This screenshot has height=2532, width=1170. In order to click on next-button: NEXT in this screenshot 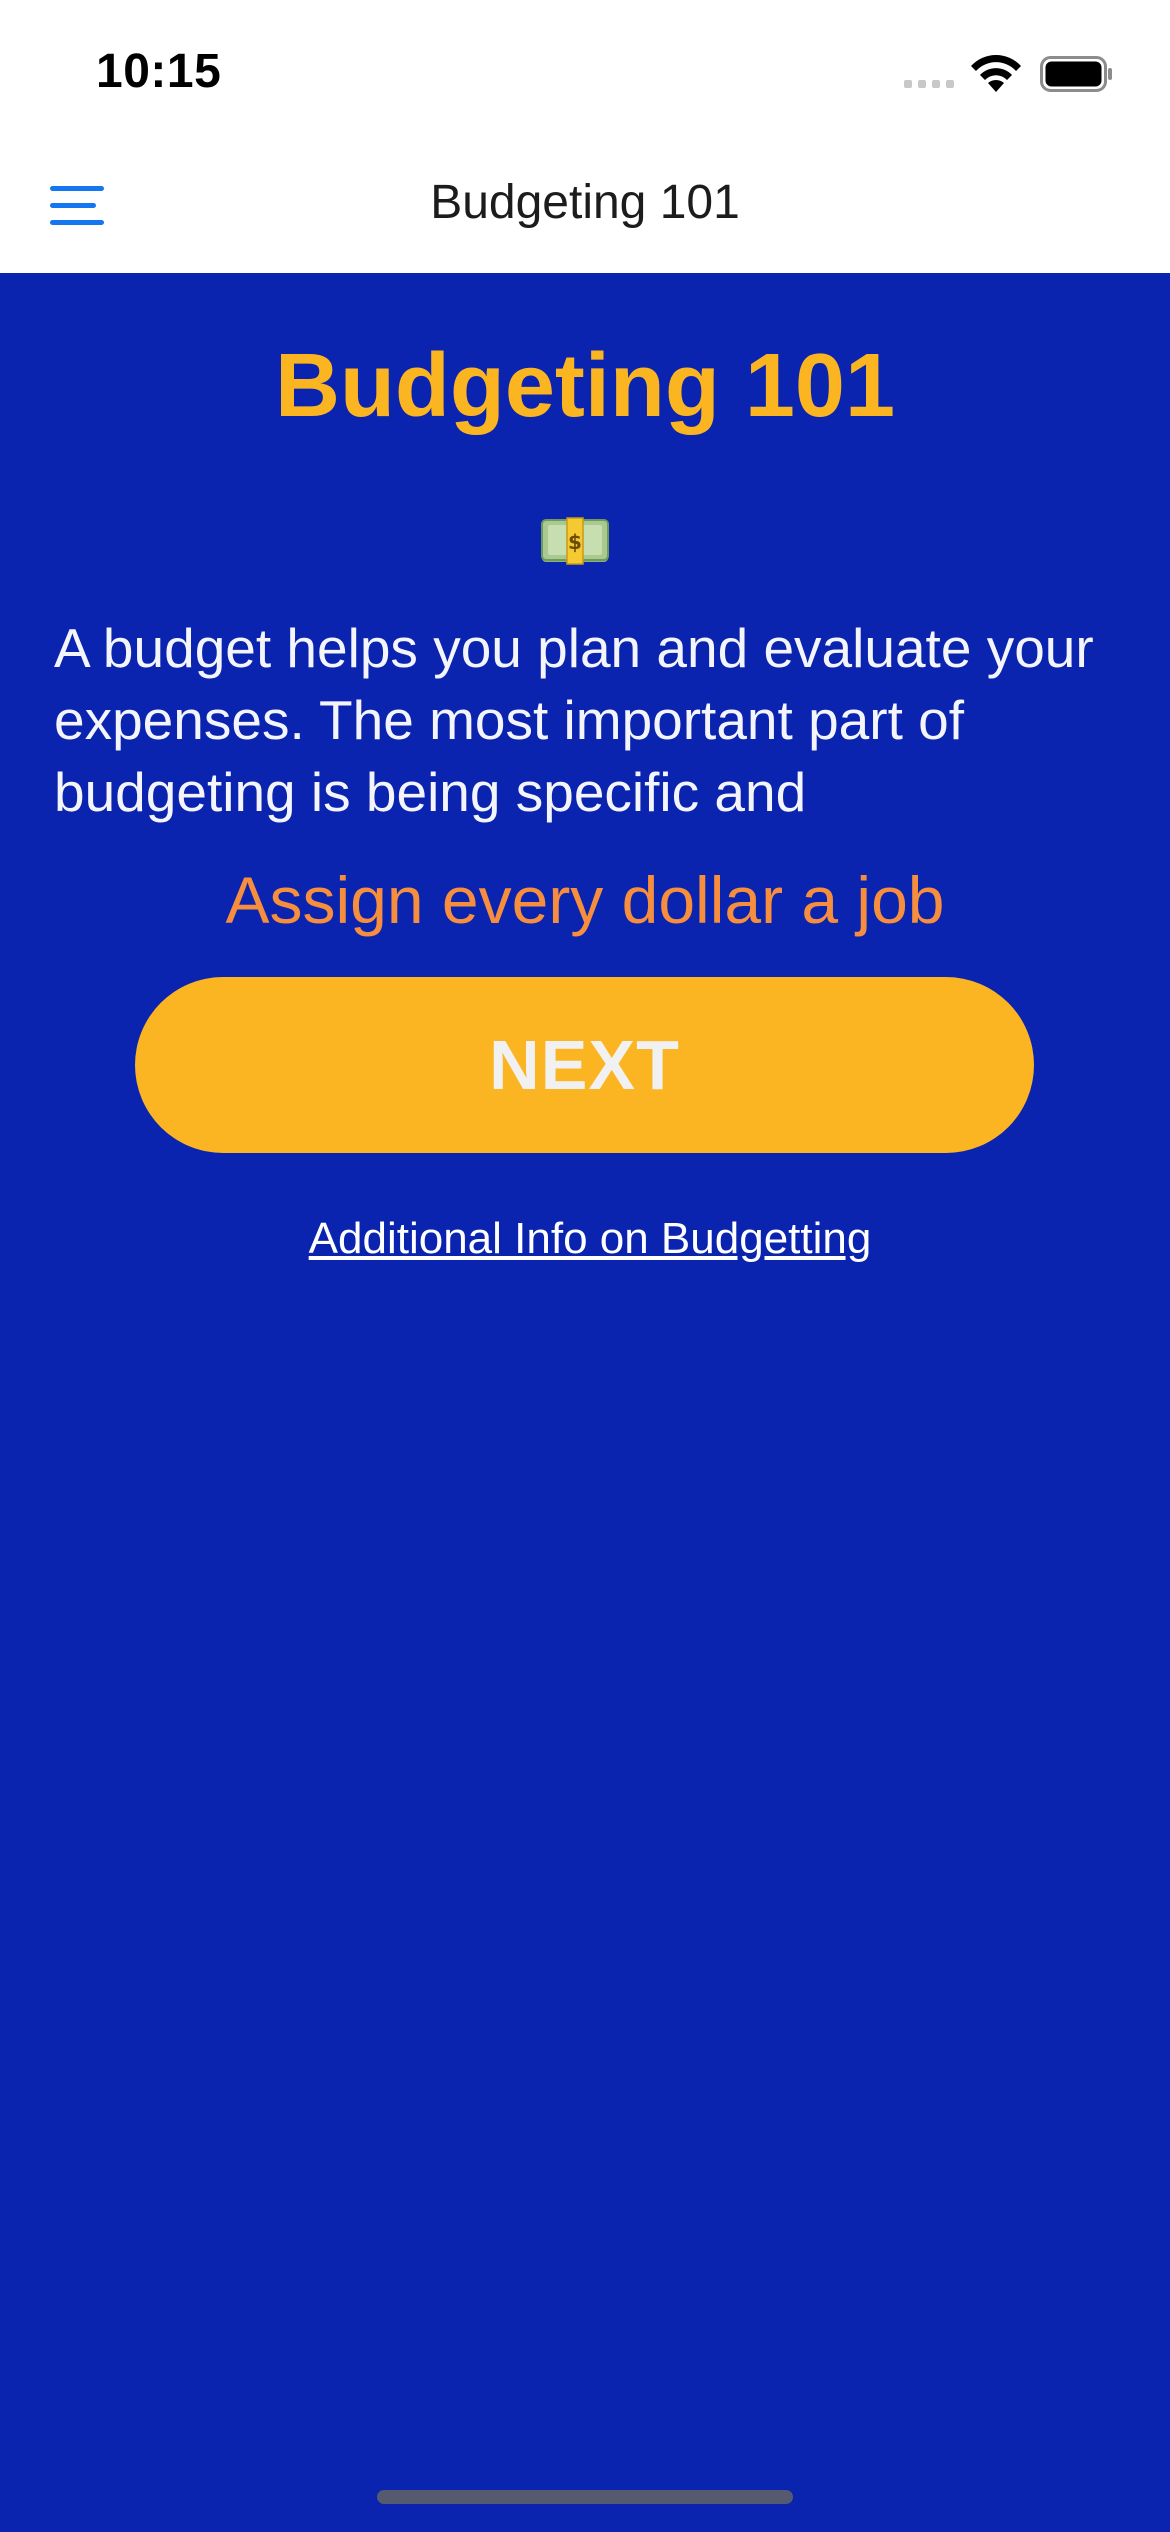, I will do `click(584, 1065)`.